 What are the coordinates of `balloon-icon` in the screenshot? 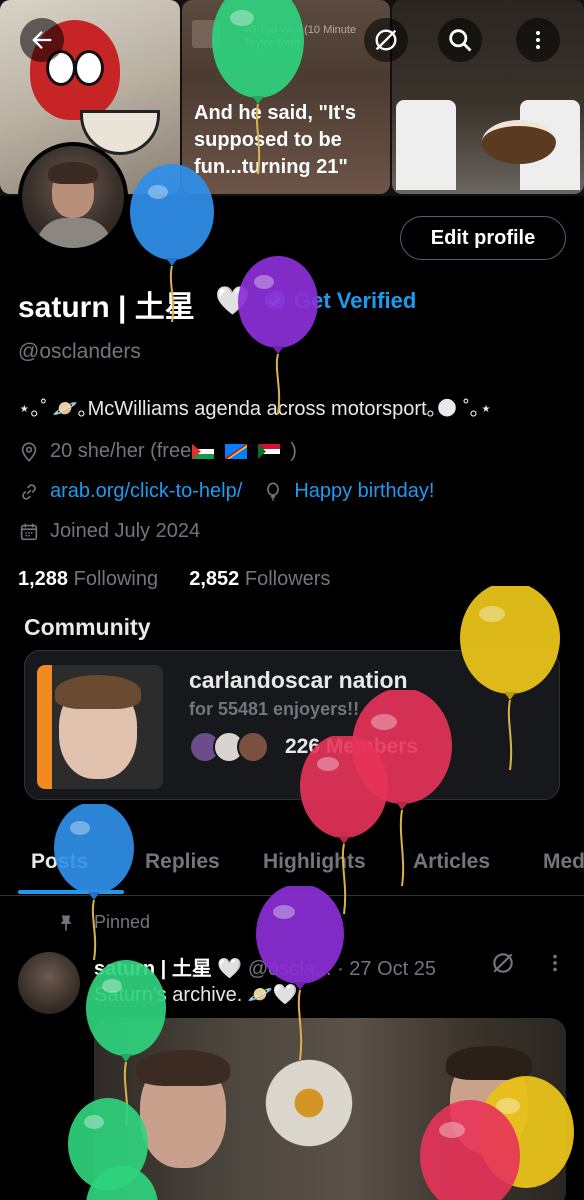 It's located at (273, 491).